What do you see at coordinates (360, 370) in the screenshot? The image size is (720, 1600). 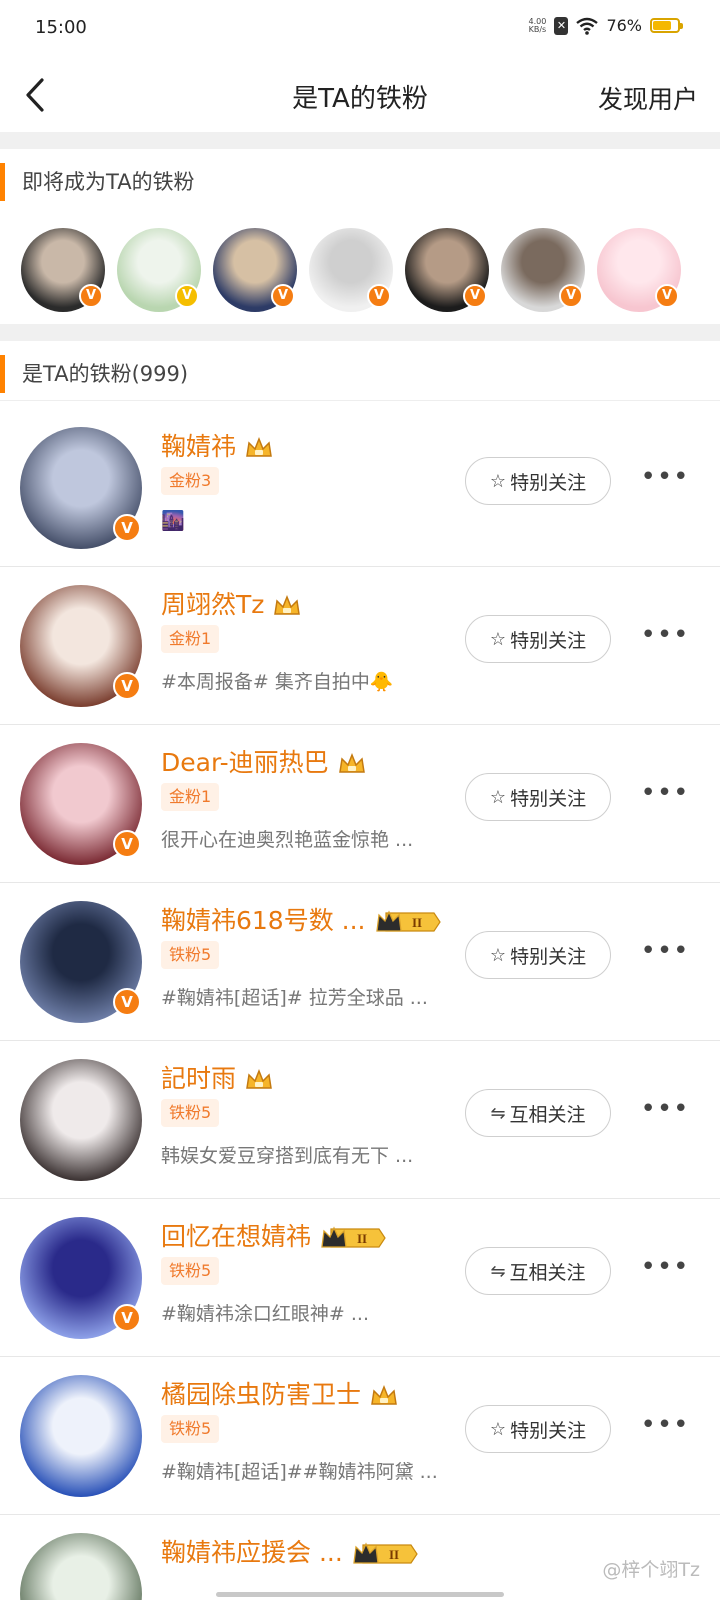 I see `section-fans-header: 是TA的铁粉(999)` at bounding box center [360, 370].